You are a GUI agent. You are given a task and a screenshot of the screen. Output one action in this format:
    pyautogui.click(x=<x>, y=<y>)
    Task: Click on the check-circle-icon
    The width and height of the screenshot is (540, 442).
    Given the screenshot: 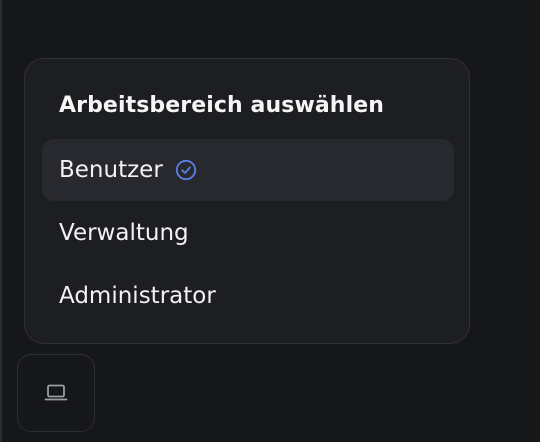 What is the action you would take?
    pyautogui.click(x=186, y=170)
    